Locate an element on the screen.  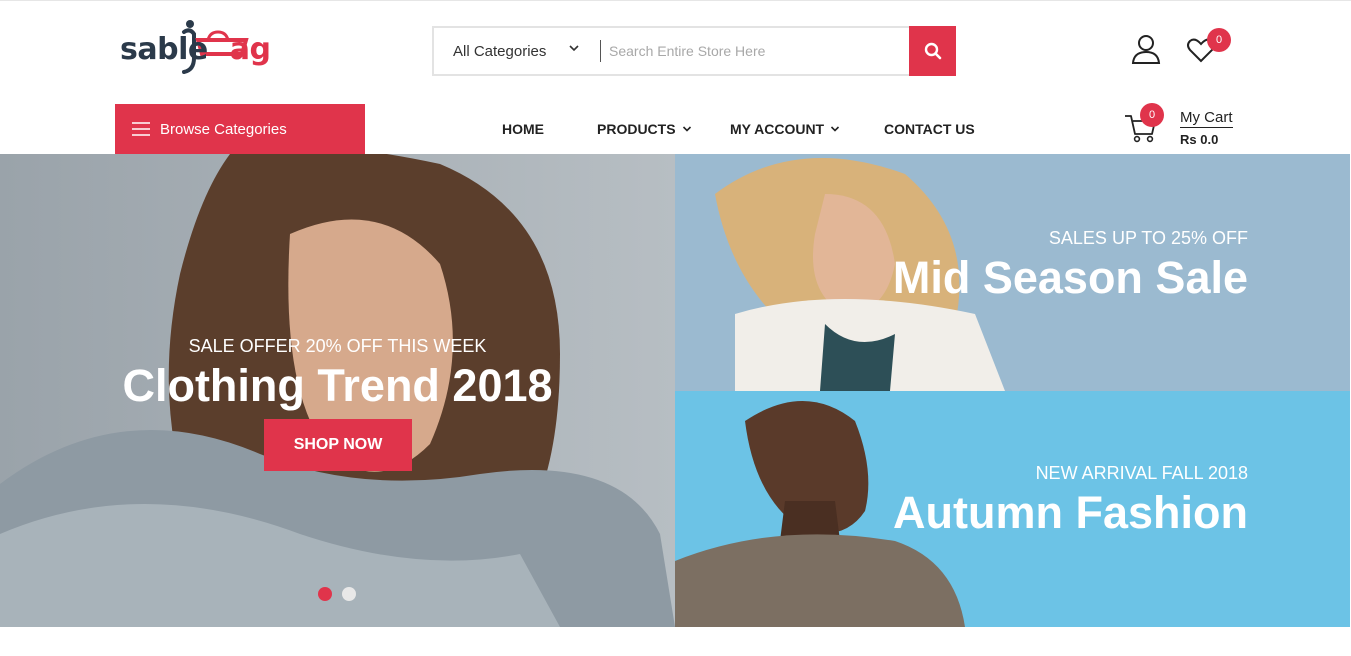
search-input is located at coordinates (755, 51).